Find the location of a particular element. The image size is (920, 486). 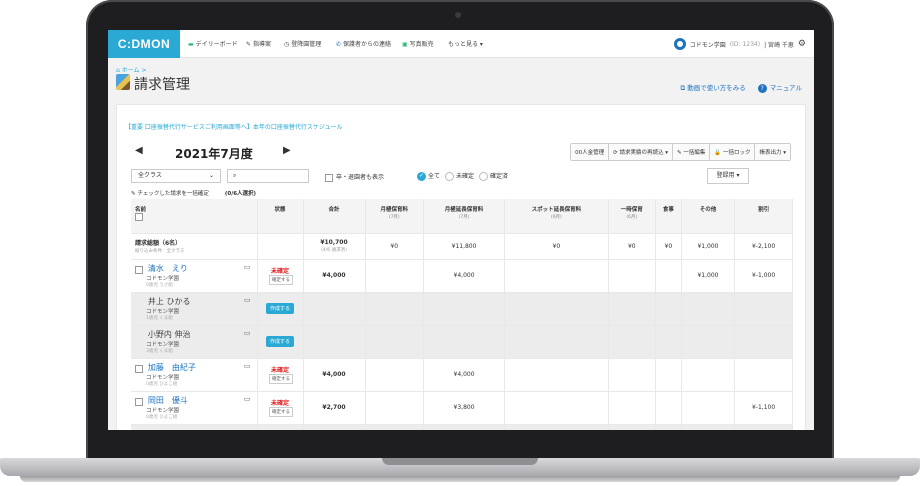

radio-confirmed: 確定済 is located at coordinates (493, 176).